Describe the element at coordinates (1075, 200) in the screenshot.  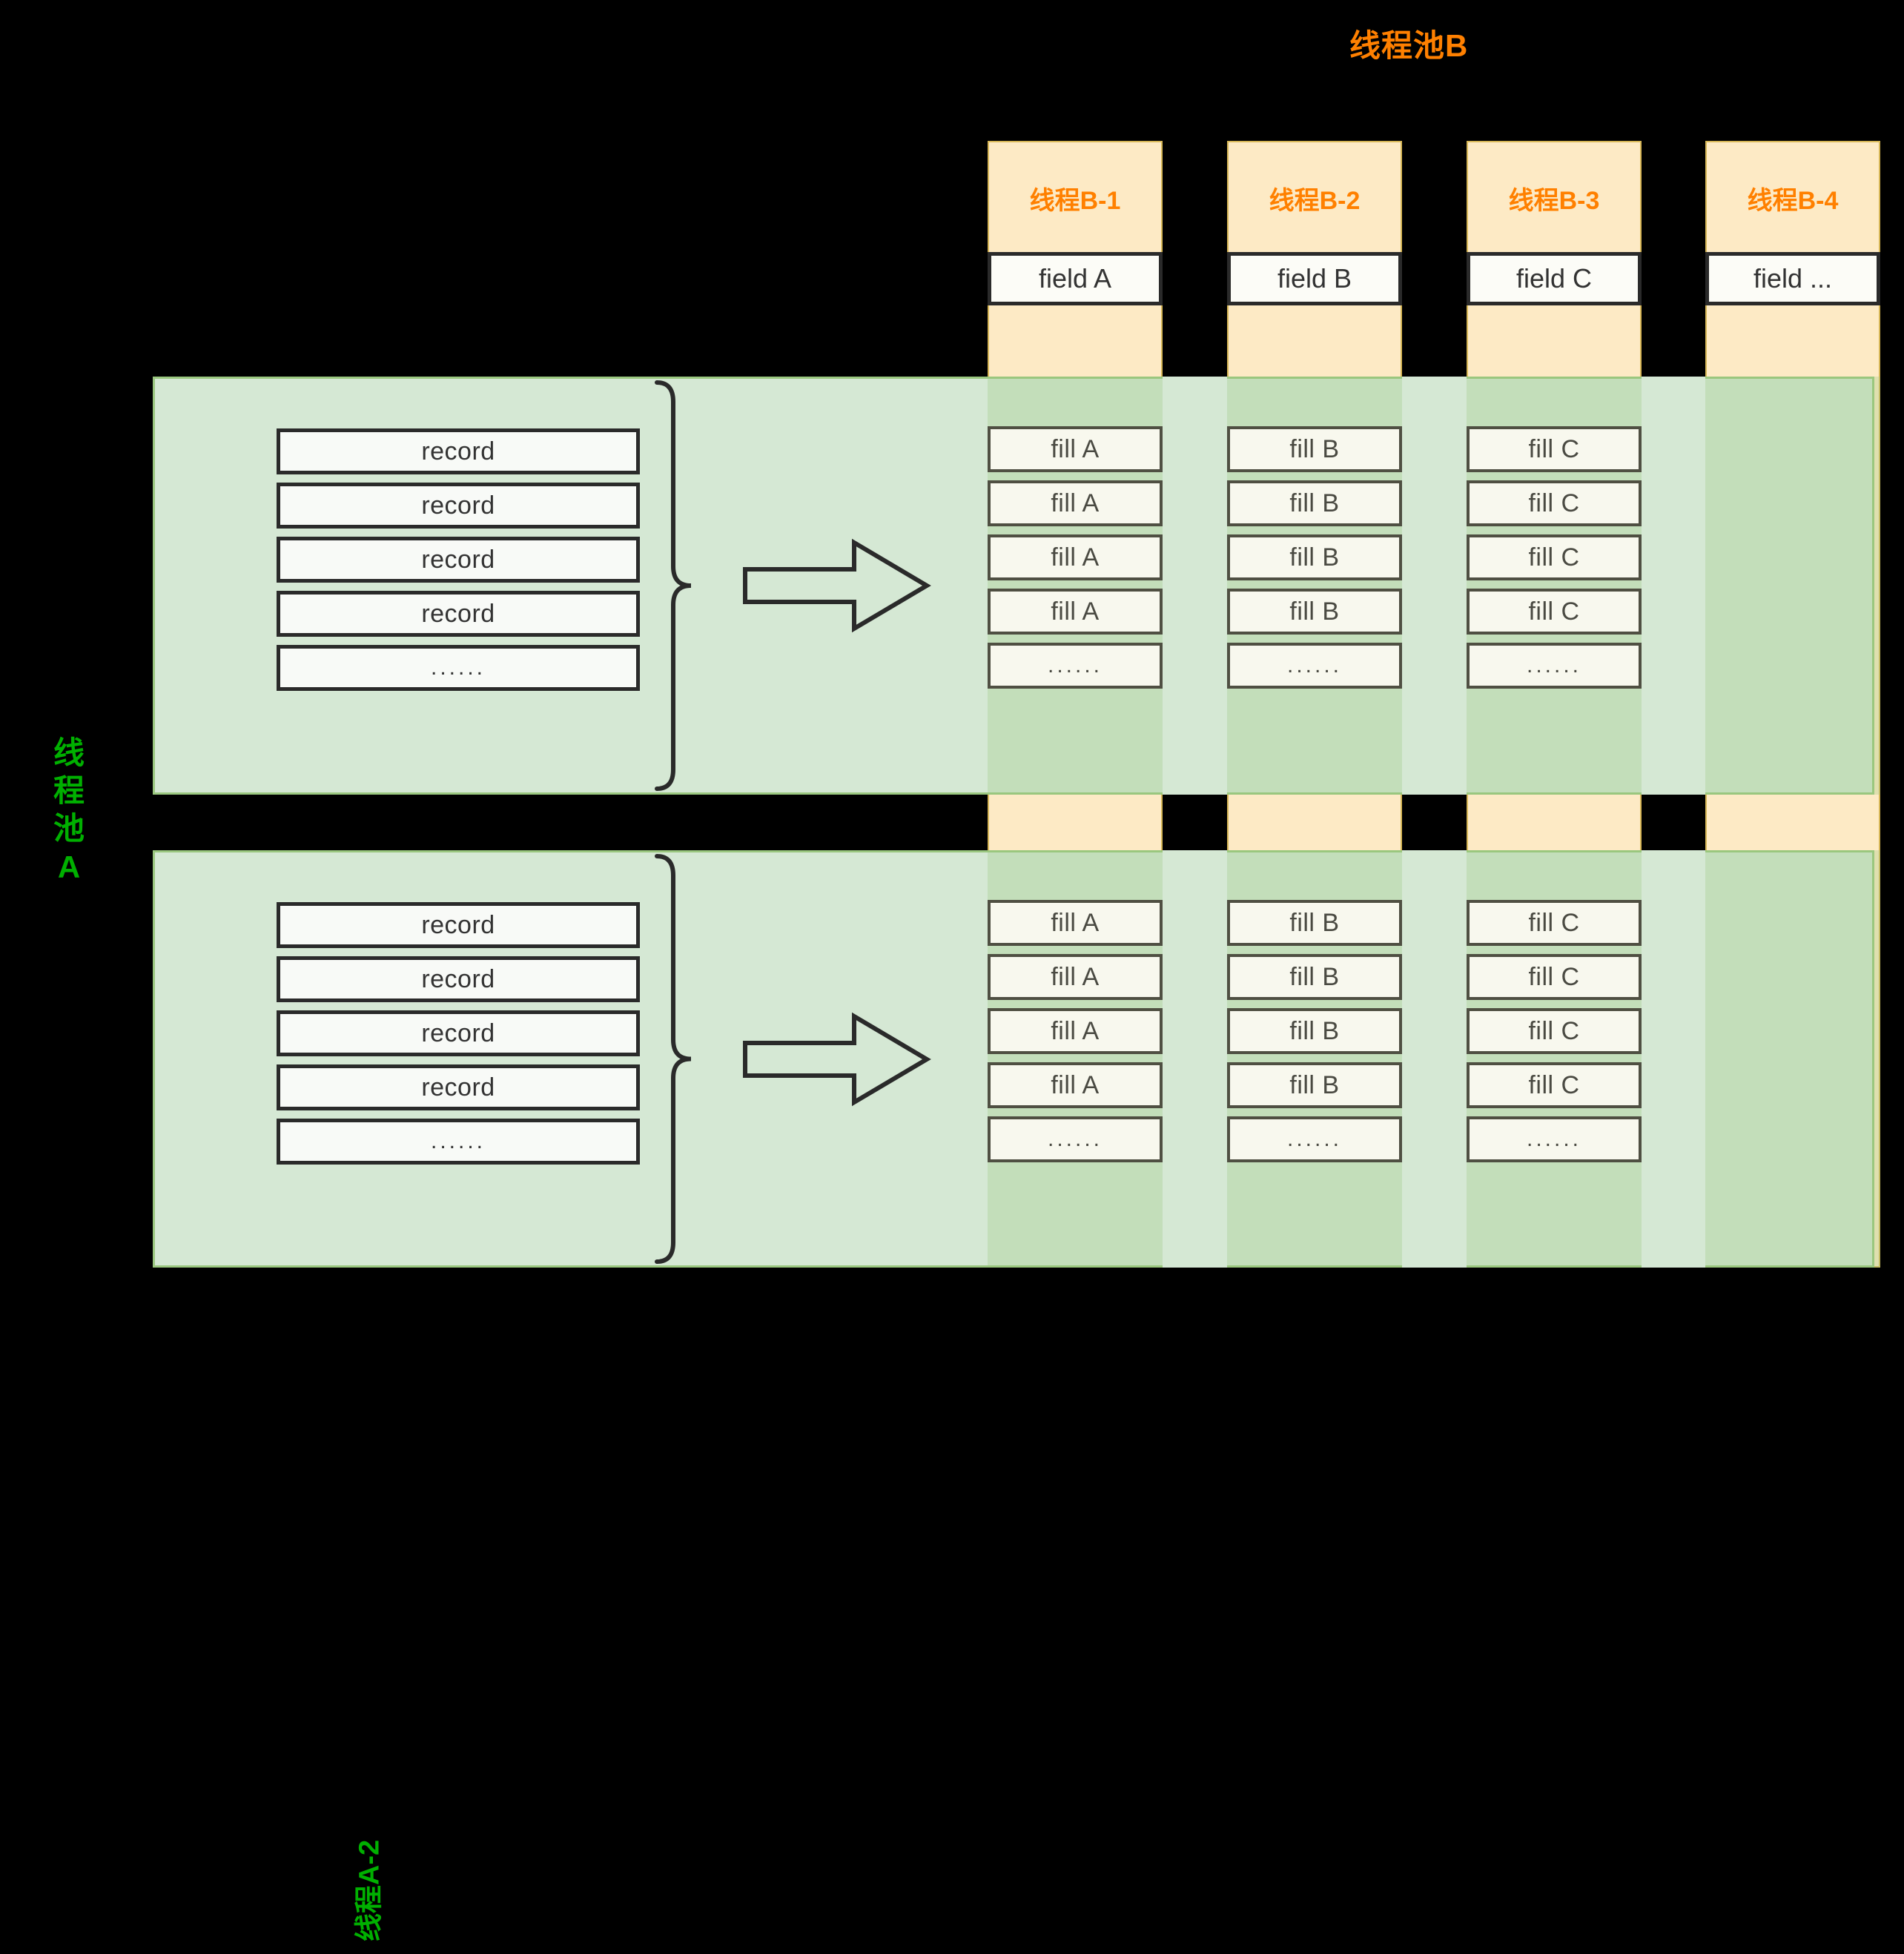
I see `thread-b-column-1-label: 线程B-1` at that location.